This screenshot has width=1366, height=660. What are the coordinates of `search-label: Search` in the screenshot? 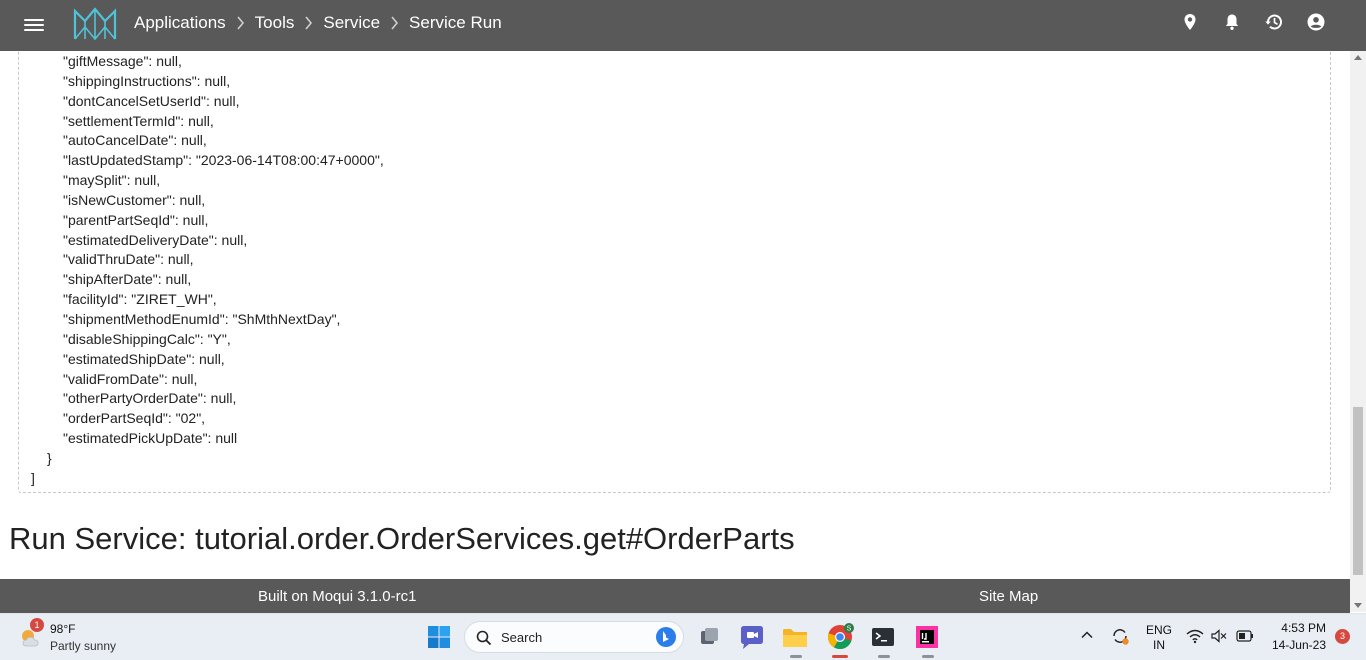 It's located at (522, 637).